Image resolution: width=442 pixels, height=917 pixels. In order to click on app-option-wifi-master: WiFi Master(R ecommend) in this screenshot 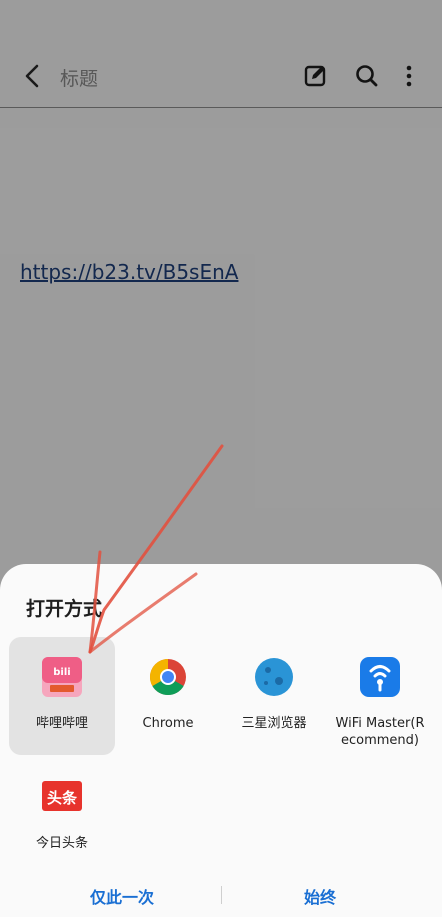, I will do `click(380, 696)`.